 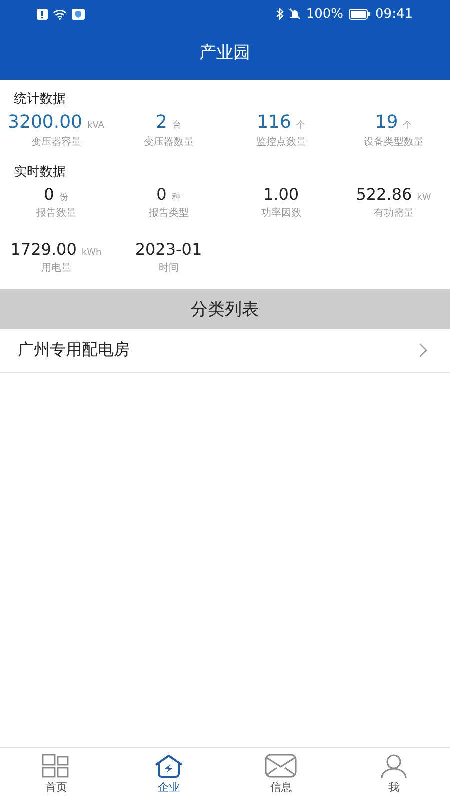 What do you see at coordinates (56, 142) in the screenshot?
I see `metric-label: 变压器容量` at bounding box center [56, 142].